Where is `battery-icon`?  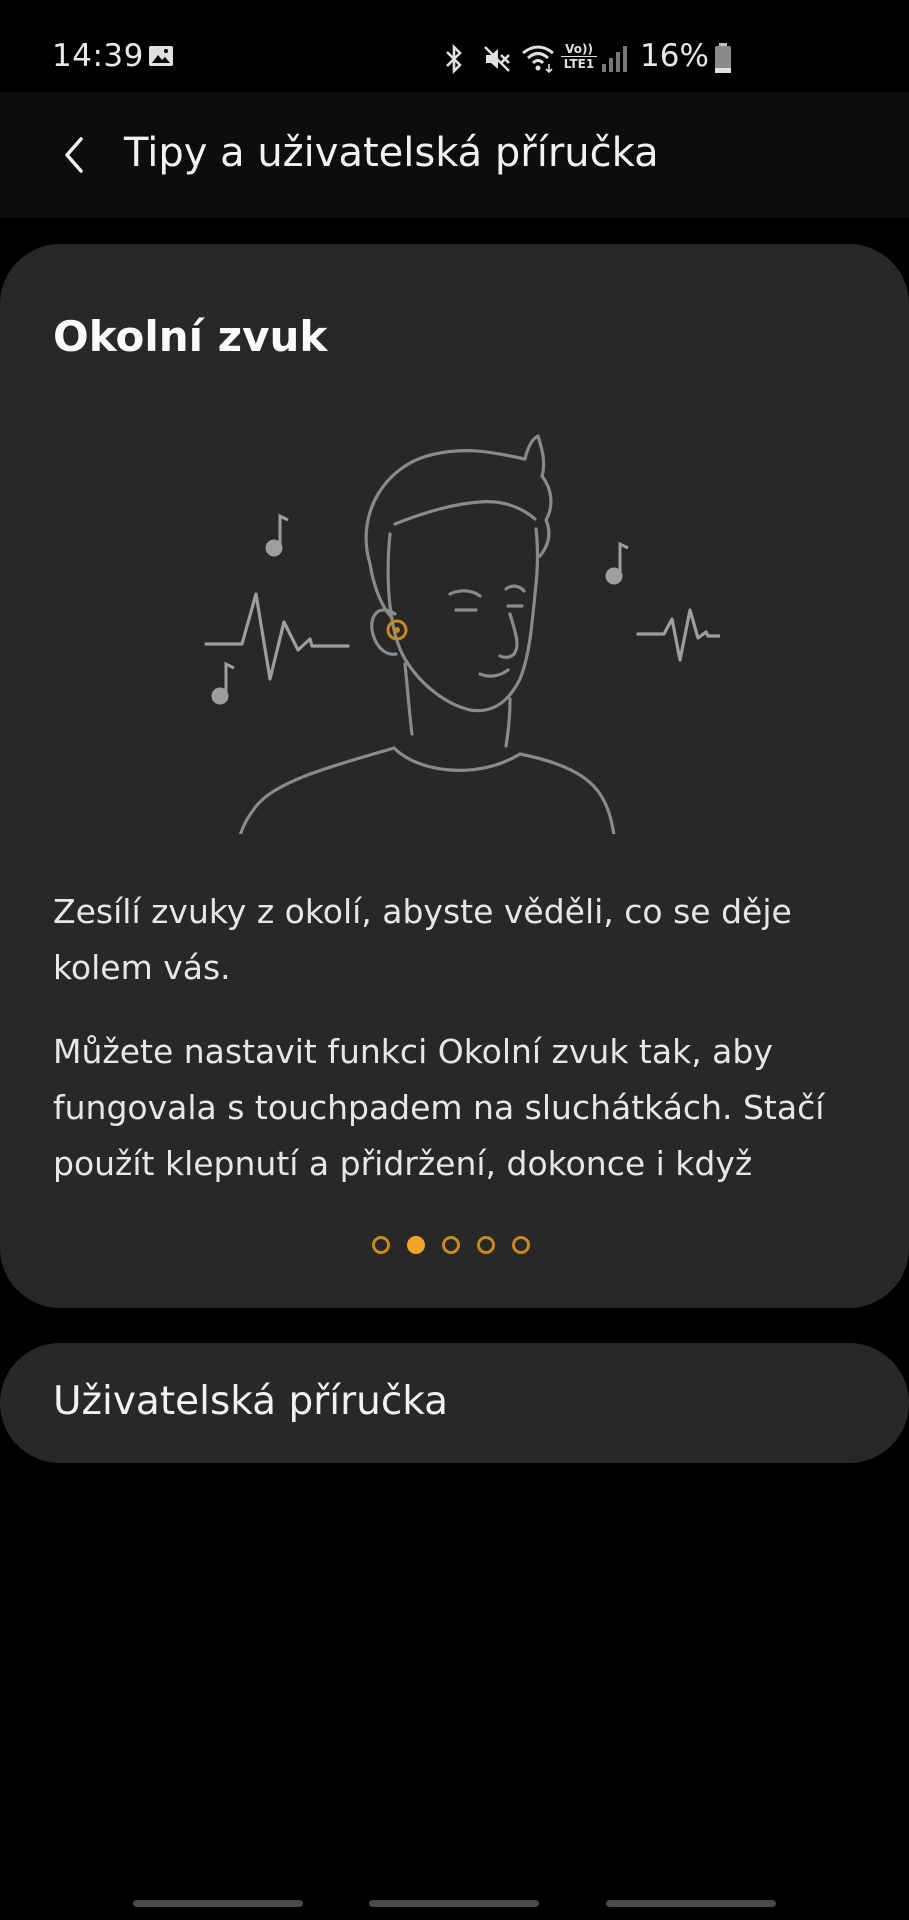 battery-icon is located at coordinates (723, 58).